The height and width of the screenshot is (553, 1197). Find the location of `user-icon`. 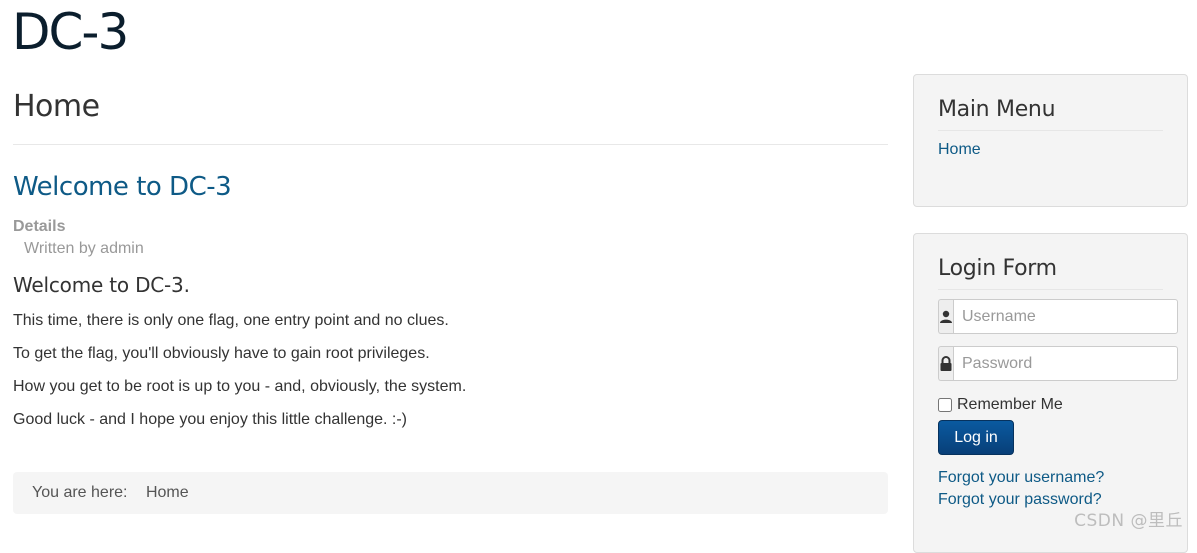

user-icon is located at coordinates (945, 316).